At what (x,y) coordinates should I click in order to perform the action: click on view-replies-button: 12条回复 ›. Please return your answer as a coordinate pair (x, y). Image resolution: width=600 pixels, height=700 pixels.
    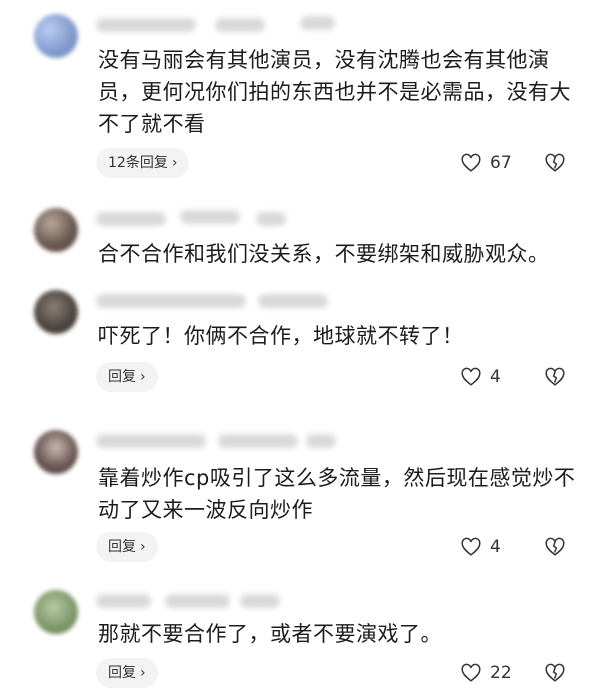
    Looking at the image, I should click on (143, 163).